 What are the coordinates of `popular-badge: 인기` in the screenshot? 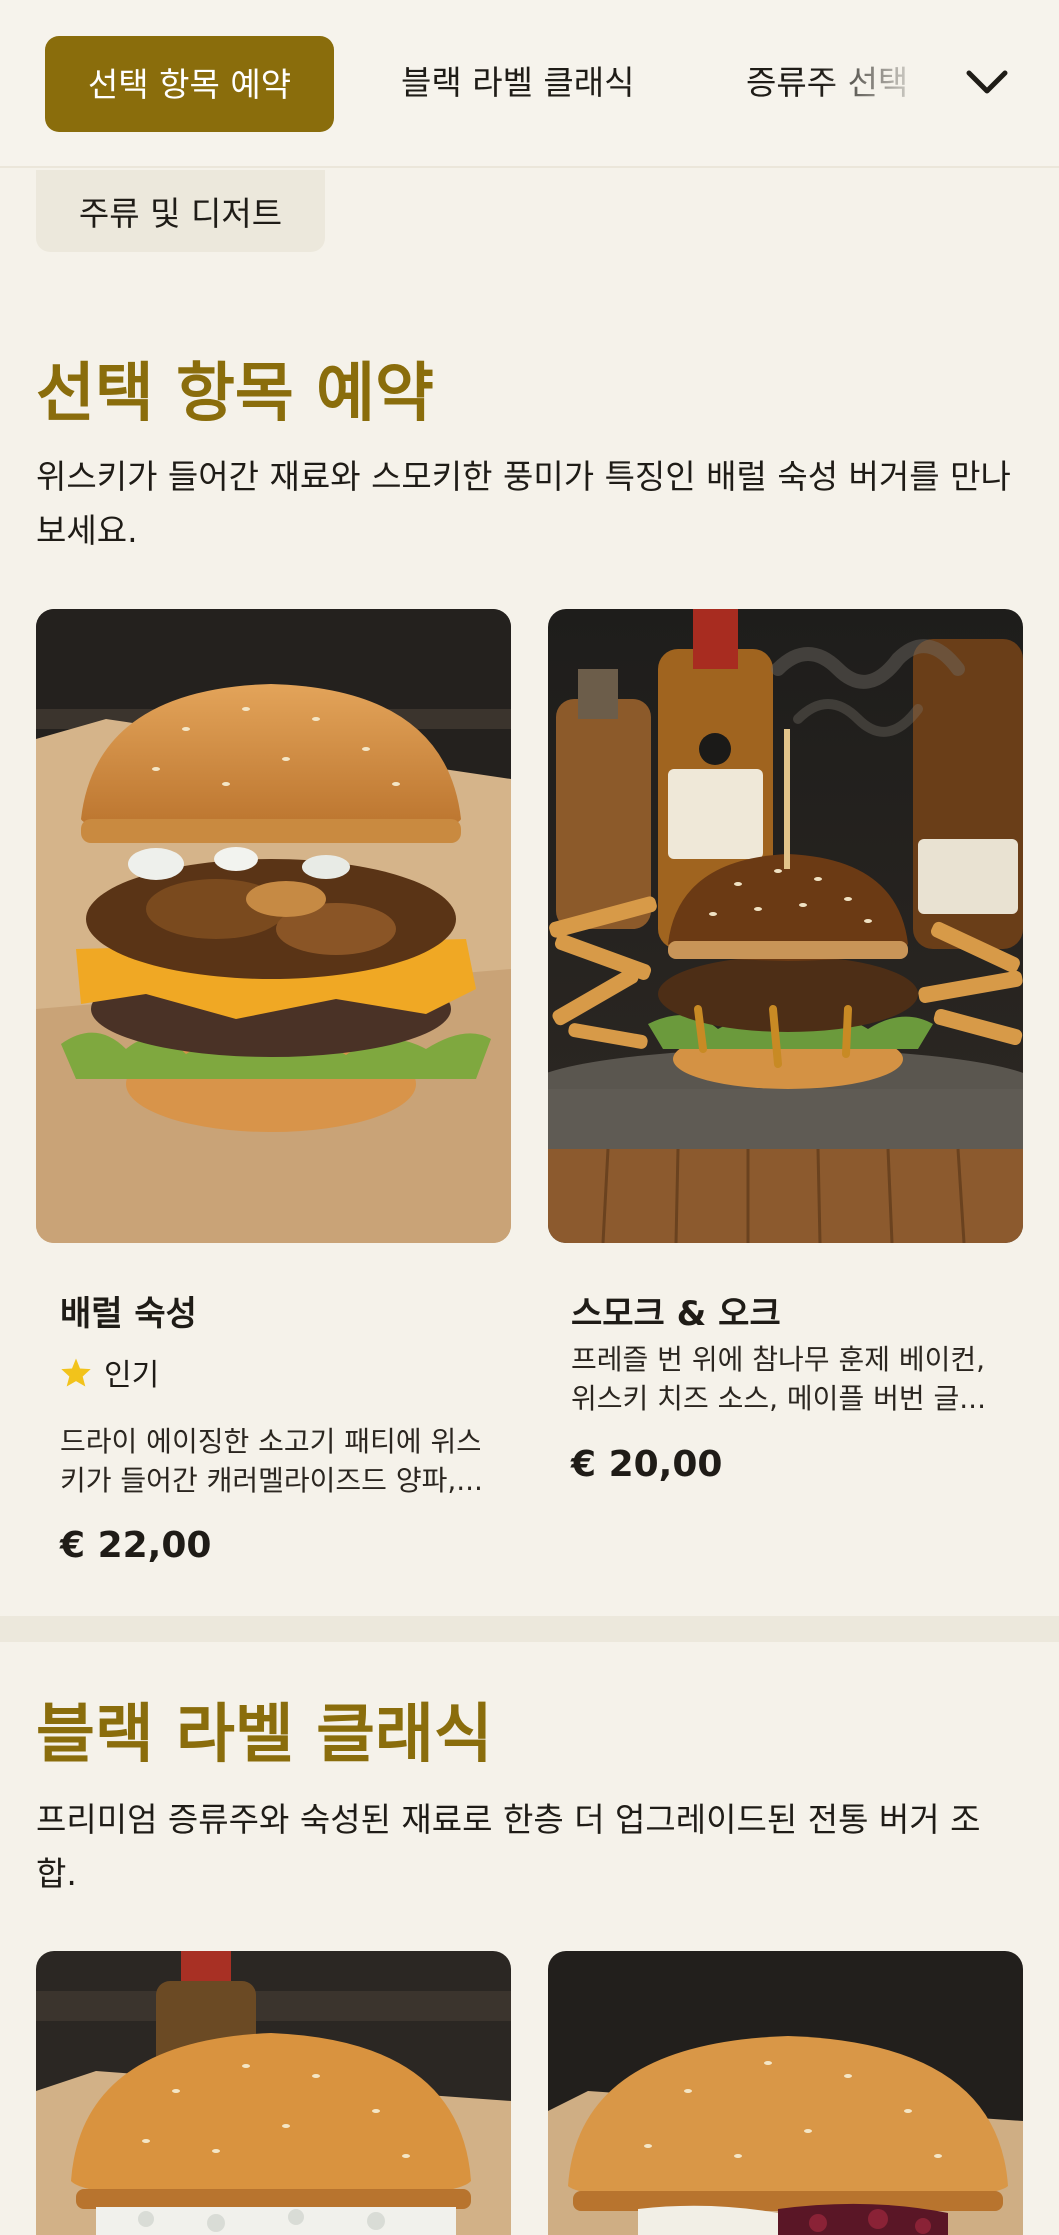 It's located at (109, 1375).